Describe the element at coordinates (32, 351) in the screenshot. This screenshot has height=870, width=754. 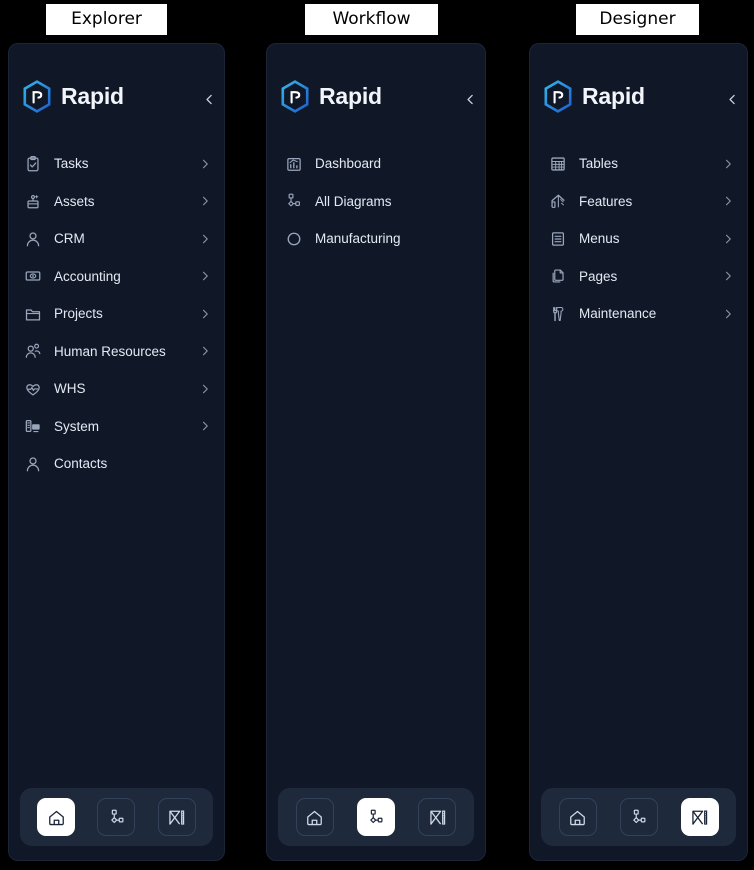
I see `users-icon` at that location.